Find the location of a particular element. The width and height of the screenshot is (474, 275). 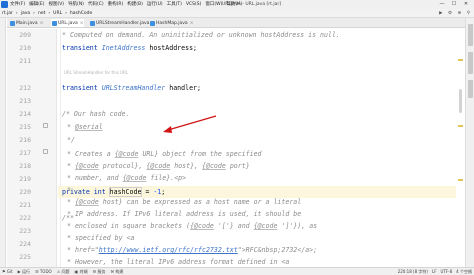

tab-urlstreamhandler-java: URLStreamHandler.java× is located at coordinates (122, 23).